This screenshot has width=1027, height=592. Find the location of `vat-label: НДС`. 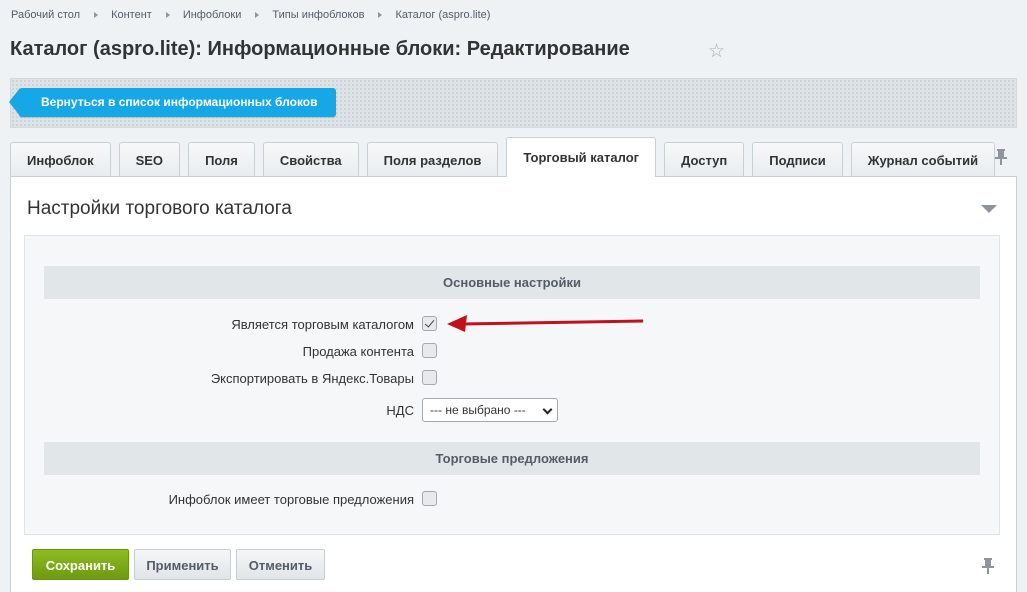

vat-label: НДС is located at coordinates (400, 410).